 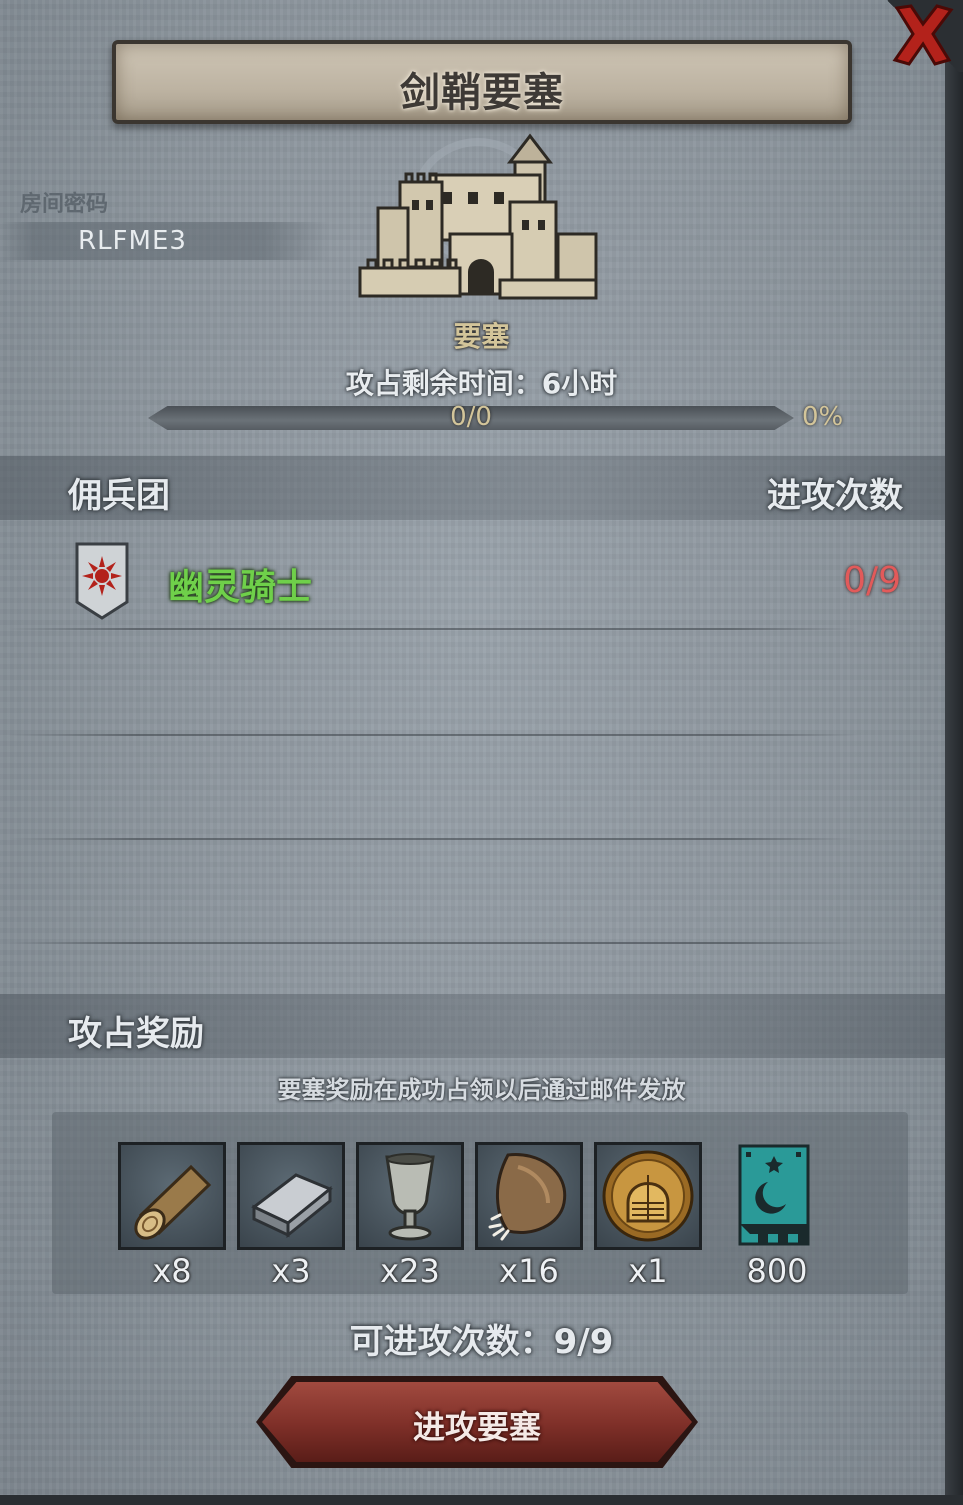 What do you see at coordinates (482, 93) in the screenshot?
I see `page-title: 剑鞘要塞` at bounding box center [482, 93].